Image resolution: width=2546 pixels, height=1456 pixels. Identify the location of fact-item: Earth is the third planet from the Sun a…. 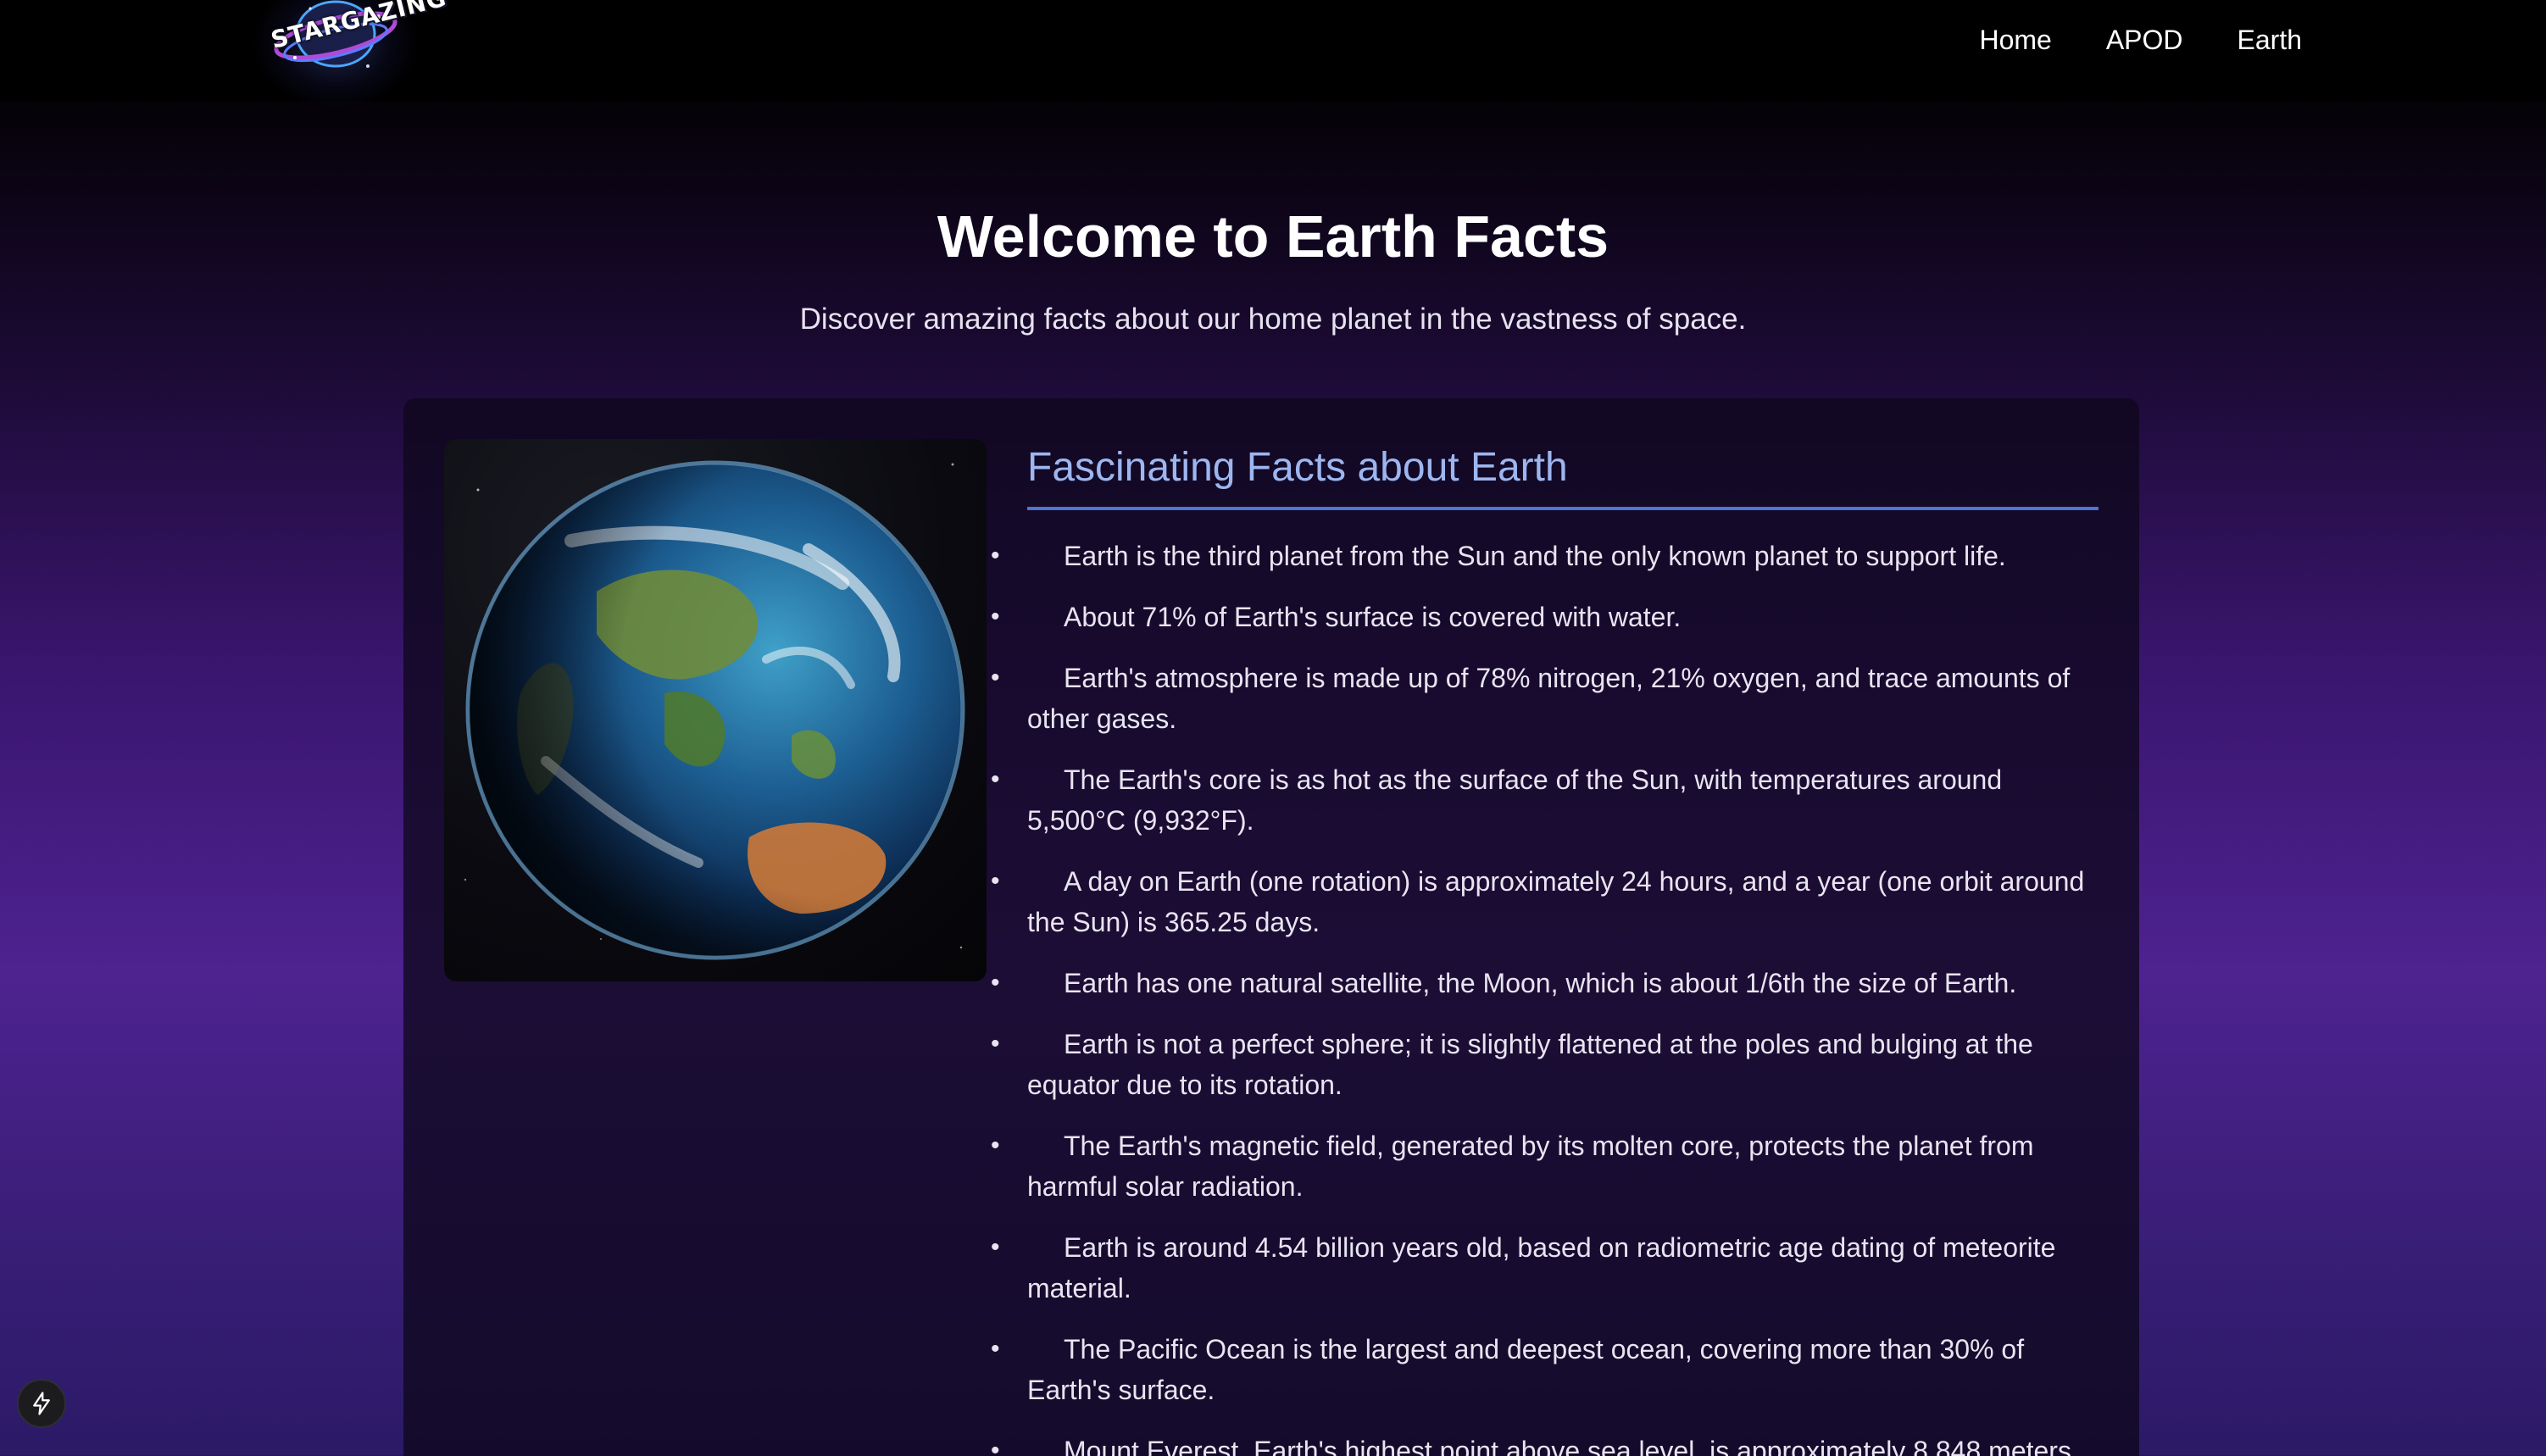
(1545, 556).